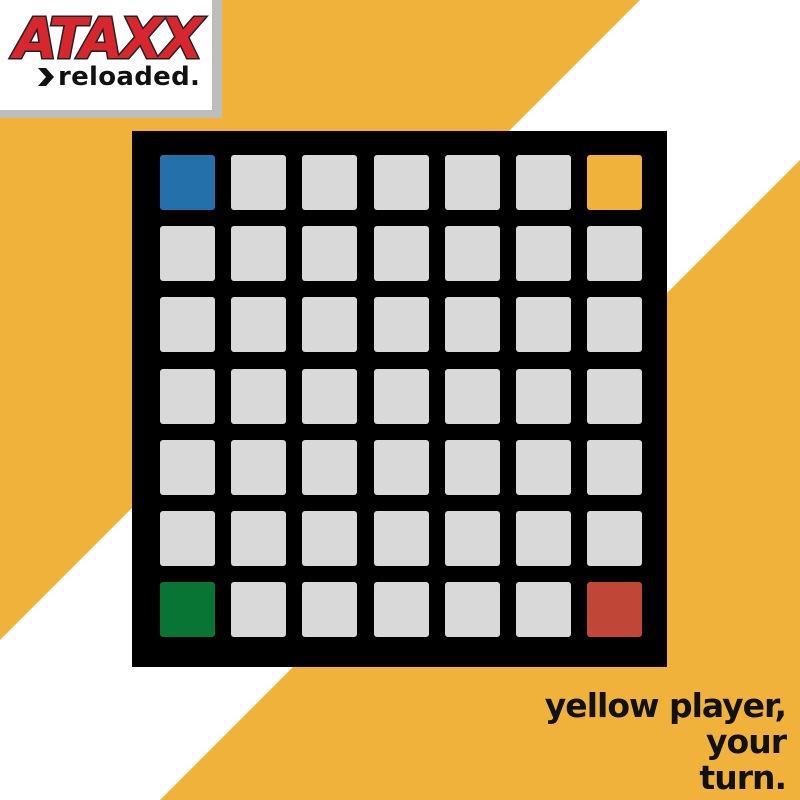  I want to click on board-cell-r0-c1, so click(258, 182).